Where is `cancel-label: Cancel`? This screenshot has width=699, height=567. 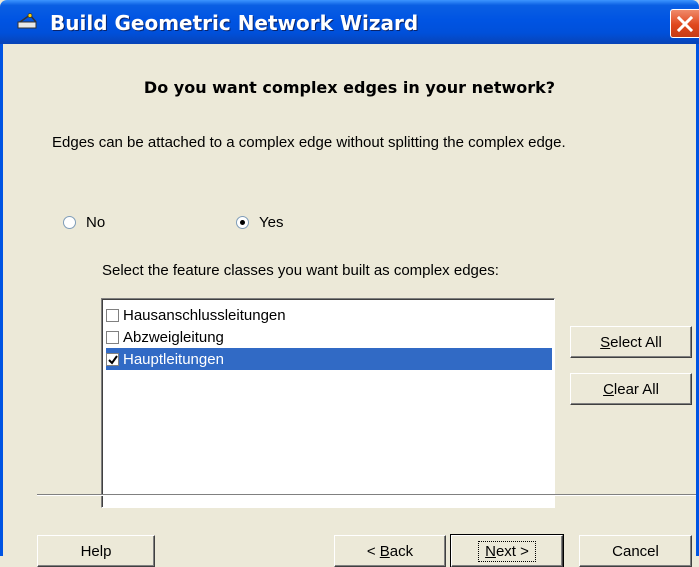
cancel-label: Cancel is located at coordinates (635, 551).